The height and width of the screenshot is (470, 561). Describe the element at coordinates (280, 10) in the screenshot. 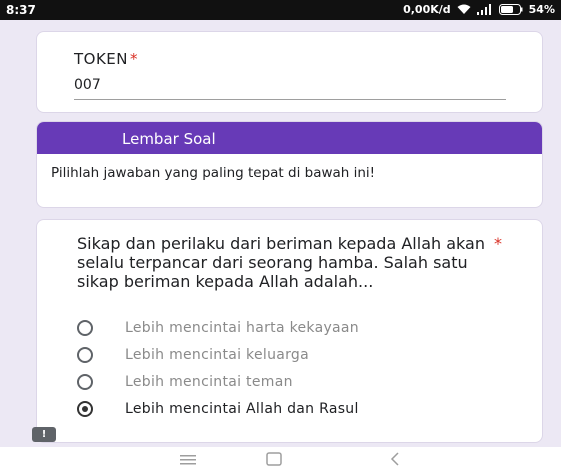

I see `status-bar: 8:37 0,00K/d 54%` at that location.